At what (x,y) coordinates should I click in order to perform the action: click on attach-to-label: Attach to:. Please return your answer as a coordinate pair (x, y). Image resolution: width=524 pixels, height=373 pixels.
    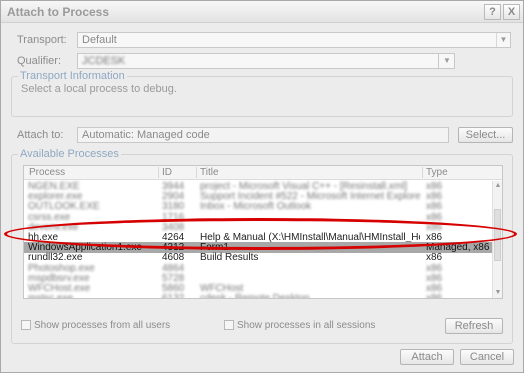
    Looking at the image, I should click on (40, 135).